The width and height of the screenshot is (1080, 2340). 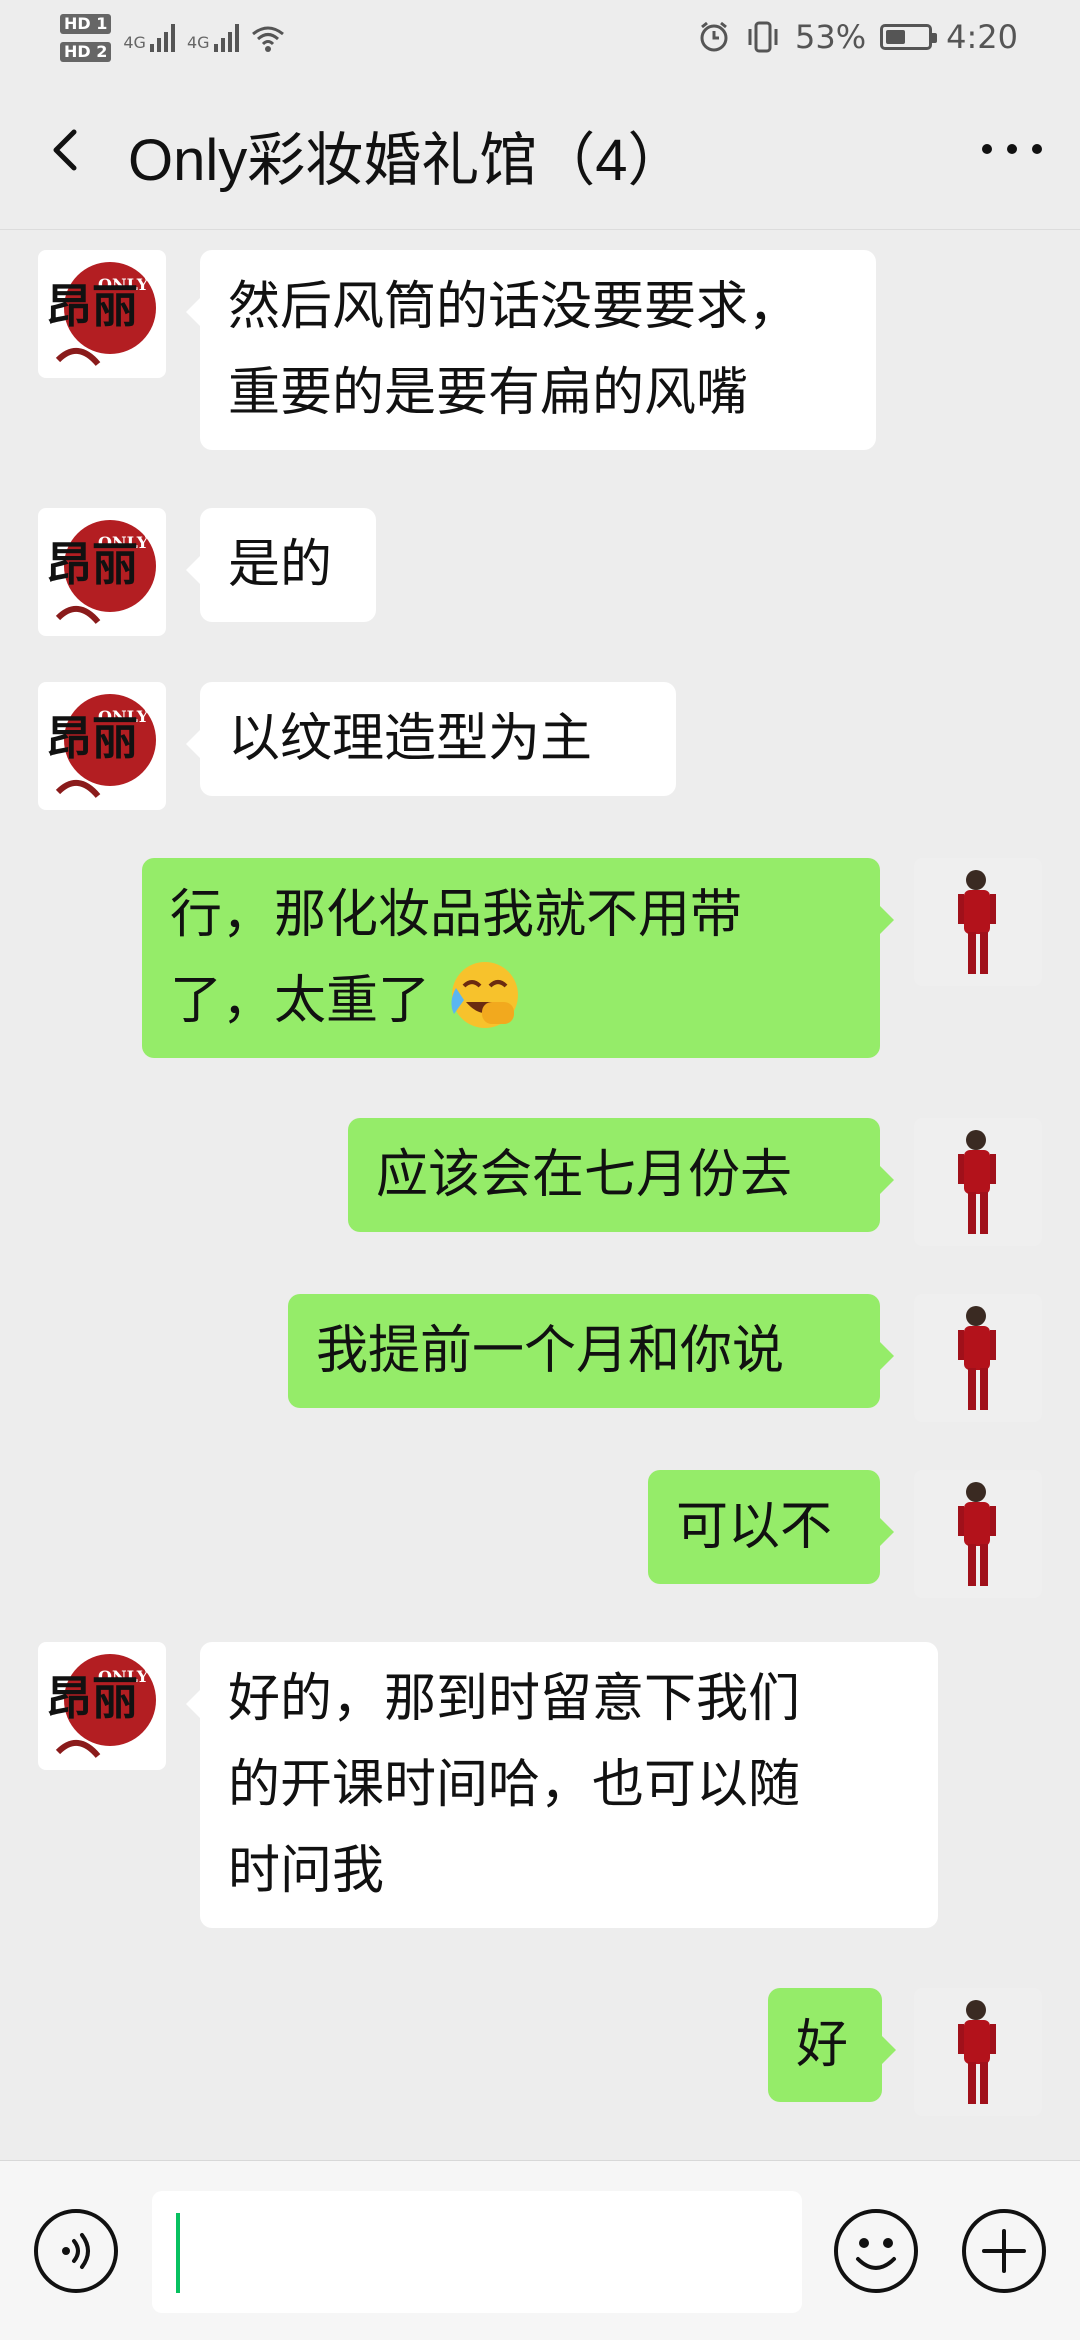 I want to click on text-caret, so click(x=178, y=2253).